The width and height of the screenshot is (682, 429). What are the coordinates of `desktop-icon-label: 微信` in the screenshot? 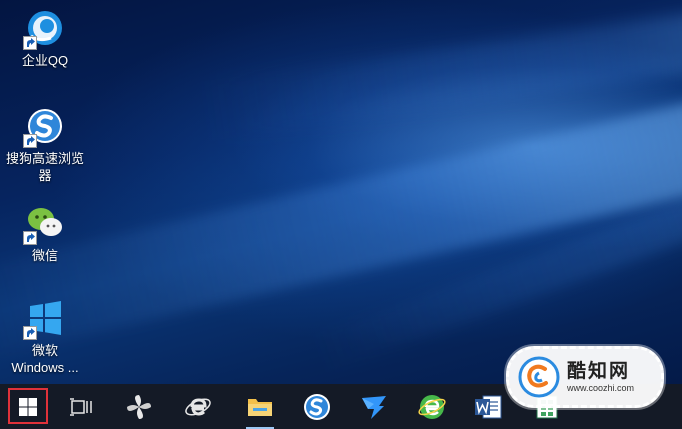 It's located at (44, 255).